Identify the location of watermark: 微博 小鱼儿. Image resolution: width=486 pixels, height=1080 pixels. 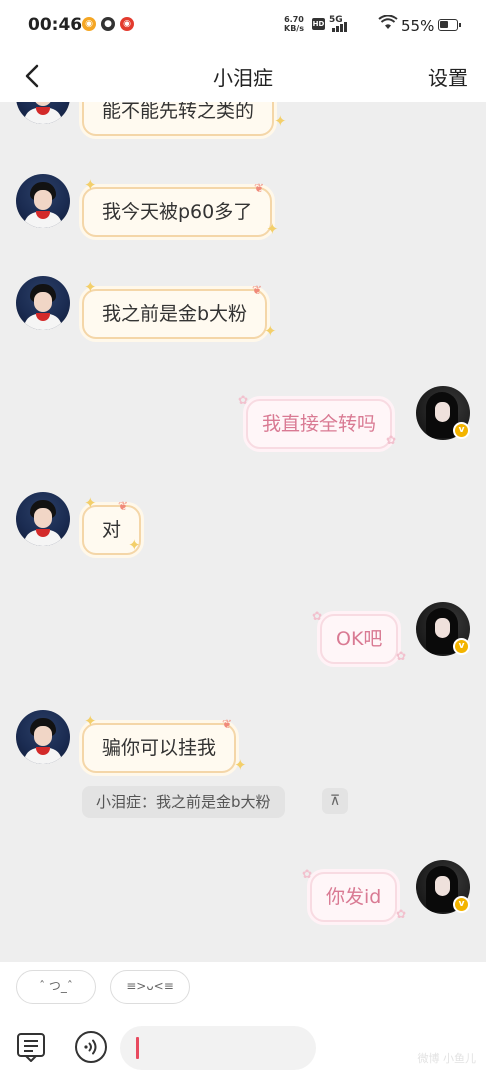
(447, 1058).